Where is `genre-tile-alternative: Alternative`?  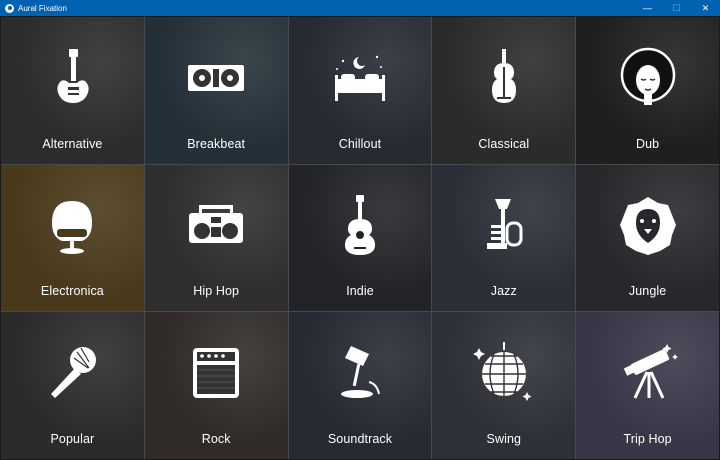 genre-tile-alternative: Alternative is located at coordinates (72, 90).